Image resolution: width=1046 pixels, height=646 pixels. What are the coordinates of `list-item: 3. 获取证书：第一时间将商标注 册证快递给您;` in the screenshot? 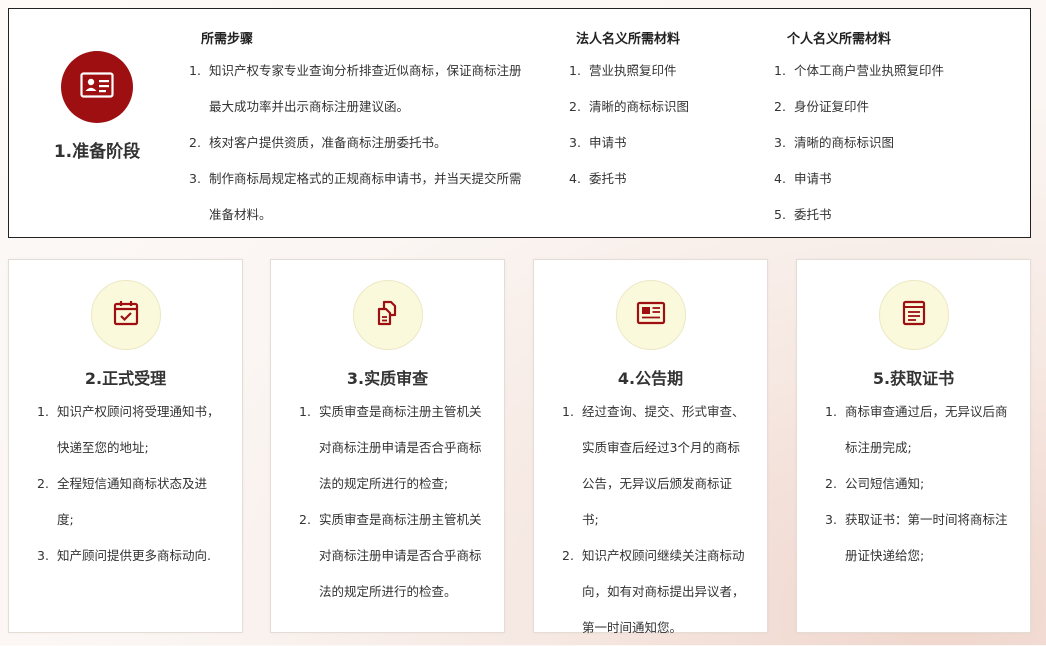 It's located at (917, 538).